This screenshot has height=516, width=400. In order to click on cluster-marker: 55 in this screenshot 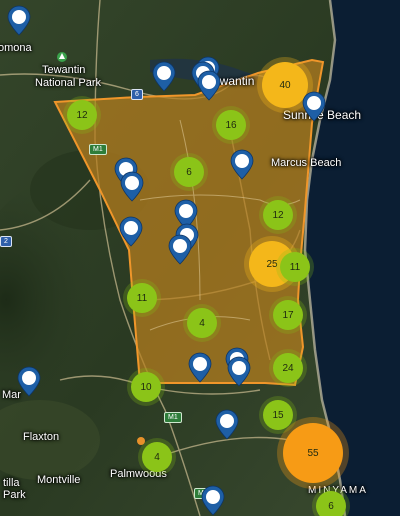, I will do `click(313, 453)`.